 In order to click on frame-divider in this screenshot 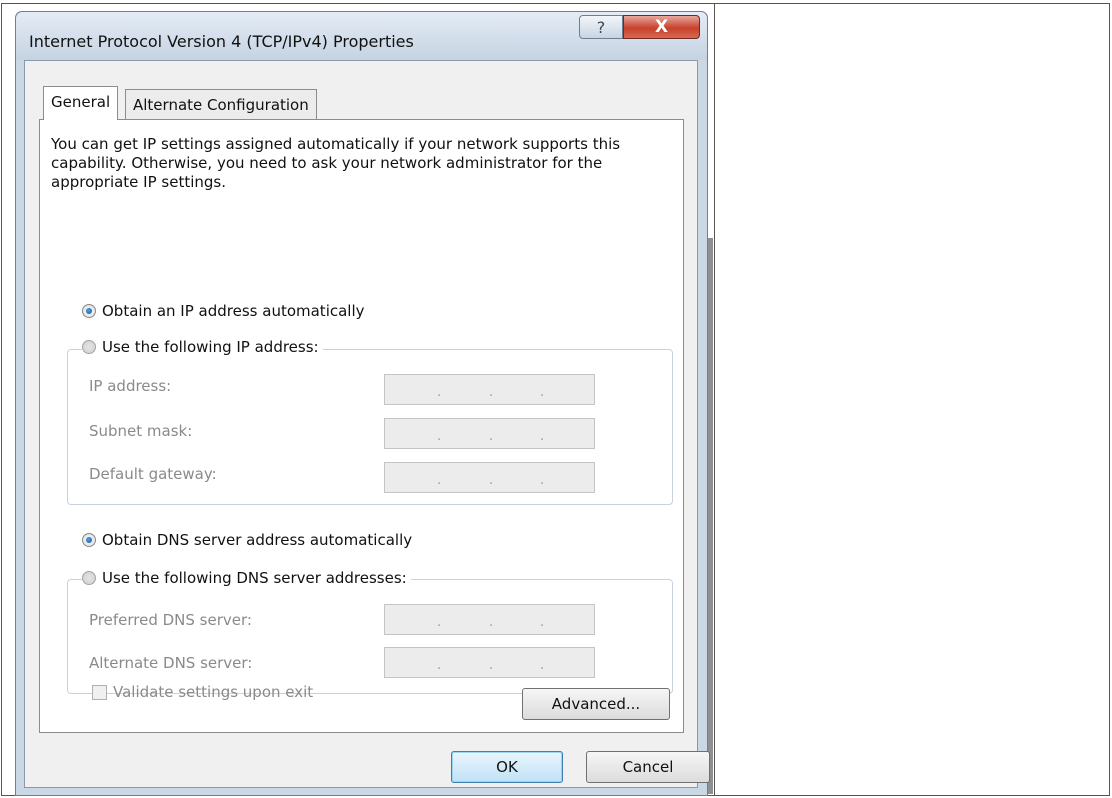, I will do `click(714, 399)`.